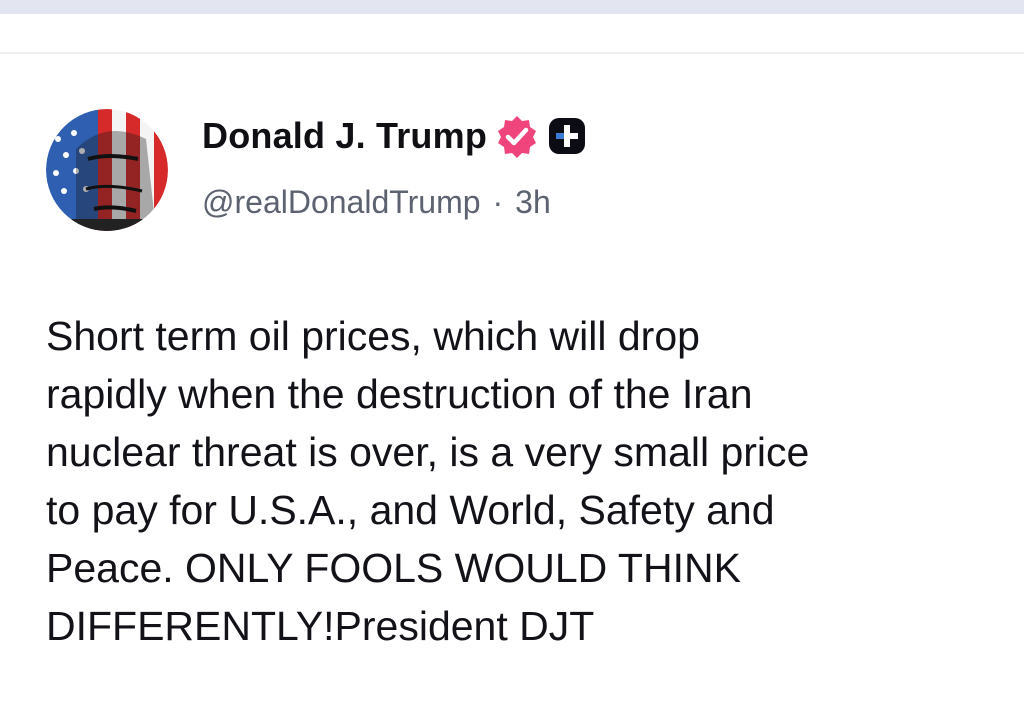 This screenshot has width=1024, height=712. What do you see at coordinates (517, 136) in the screenshot?
I see `verified-badge-icon` at bounding box center [517, 136].